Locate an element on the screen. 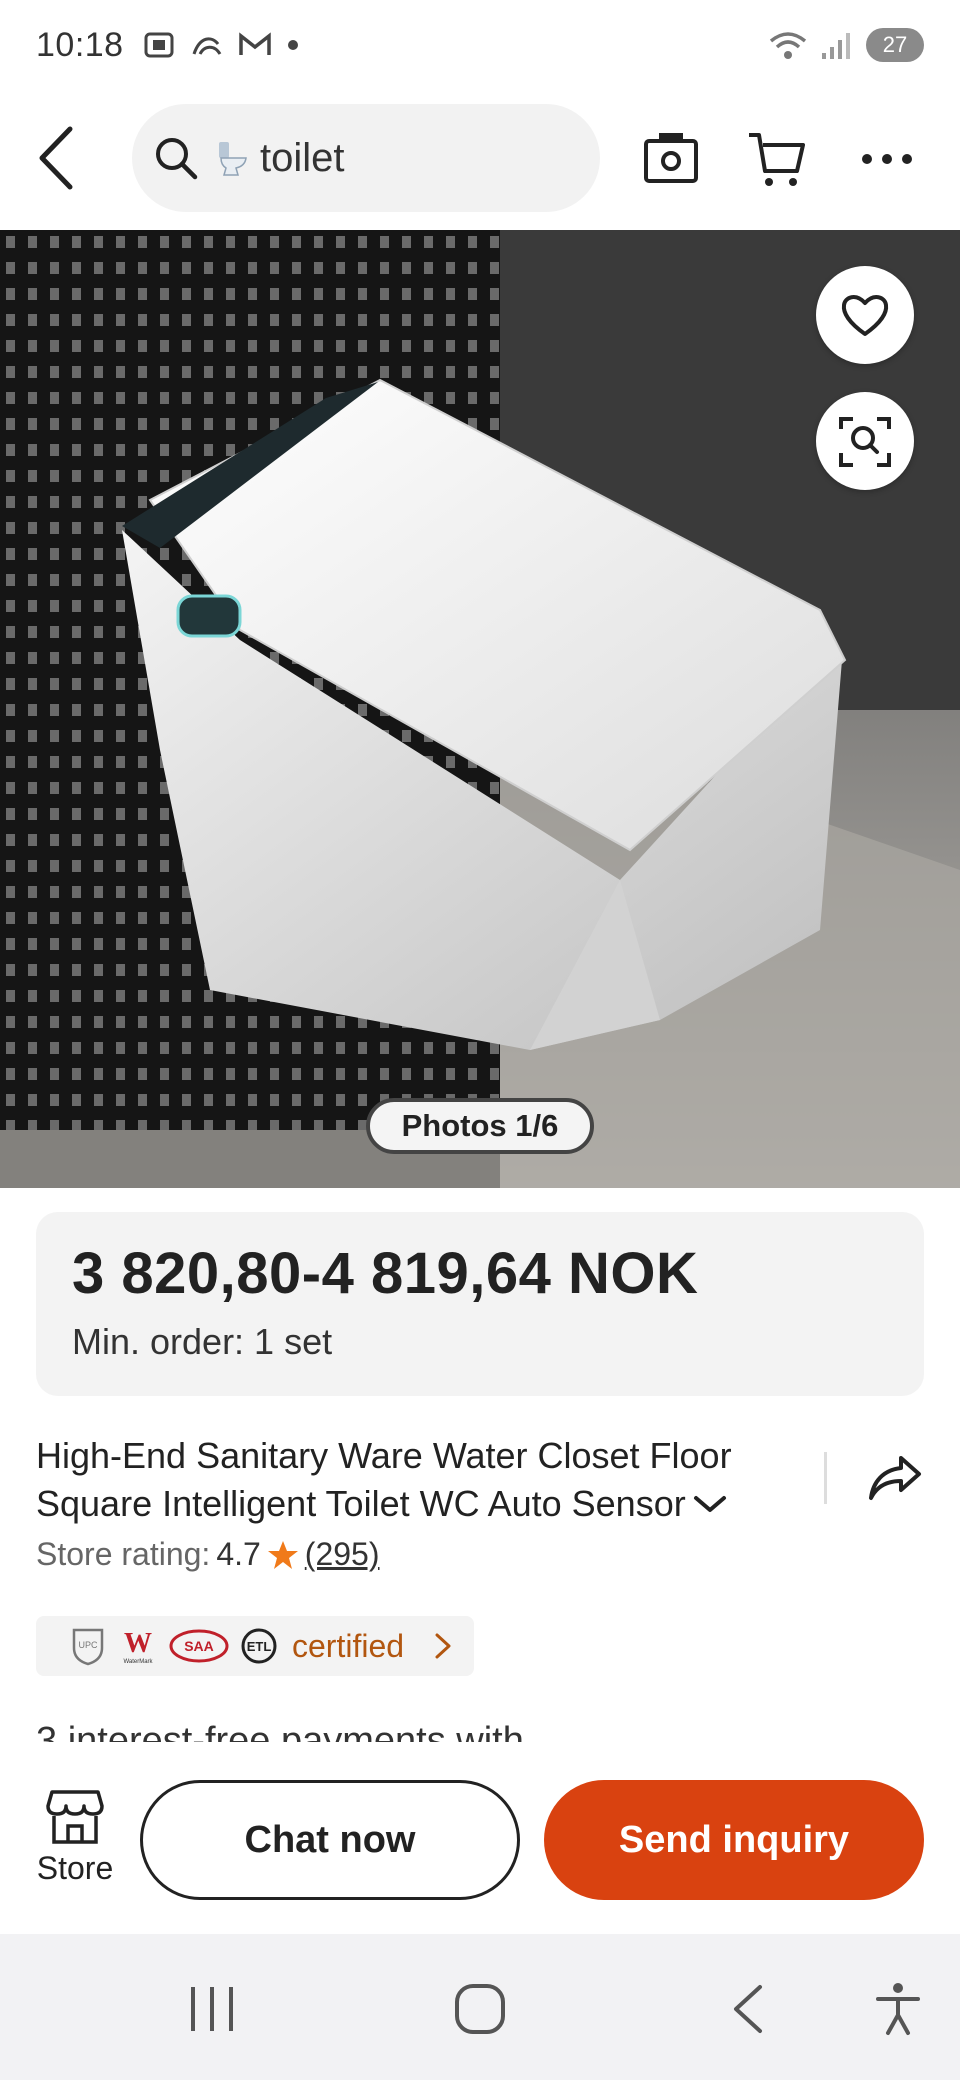  recent-apps-icon is located at coordinates (212, 2009).